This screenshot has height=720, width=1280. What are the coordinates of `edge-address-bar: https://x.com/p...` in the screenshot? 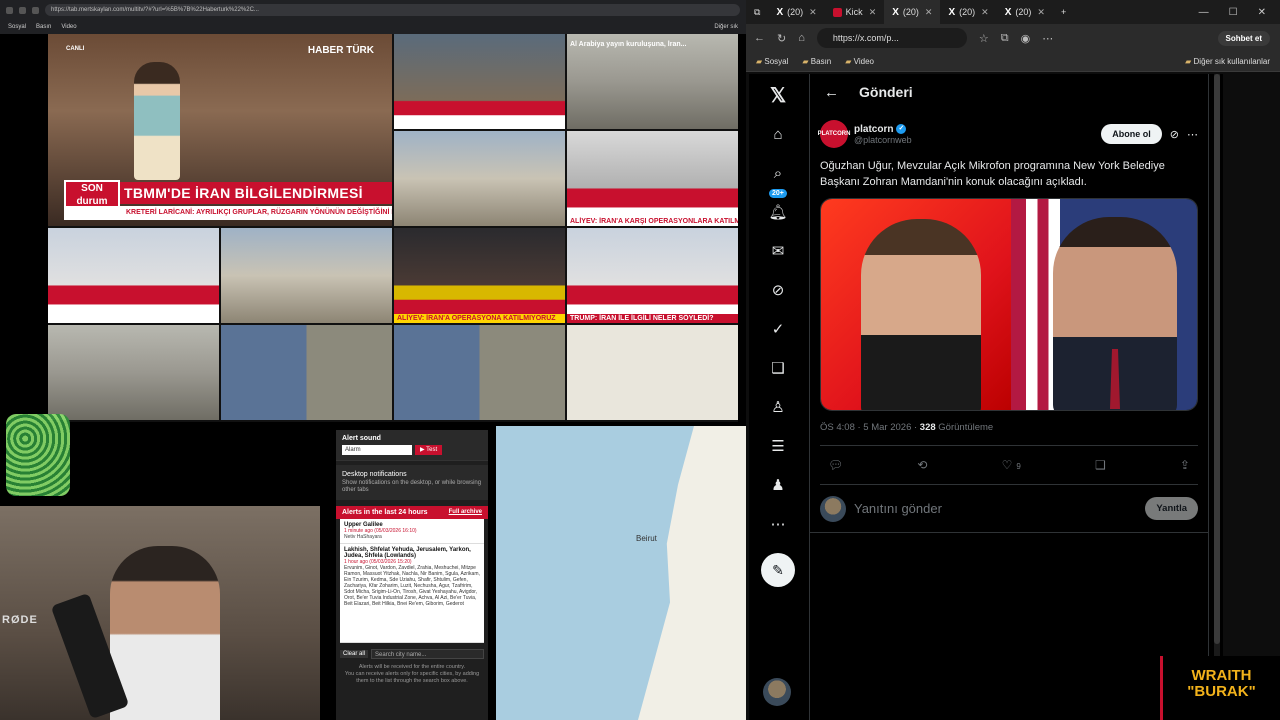 It's located at (891, 38).